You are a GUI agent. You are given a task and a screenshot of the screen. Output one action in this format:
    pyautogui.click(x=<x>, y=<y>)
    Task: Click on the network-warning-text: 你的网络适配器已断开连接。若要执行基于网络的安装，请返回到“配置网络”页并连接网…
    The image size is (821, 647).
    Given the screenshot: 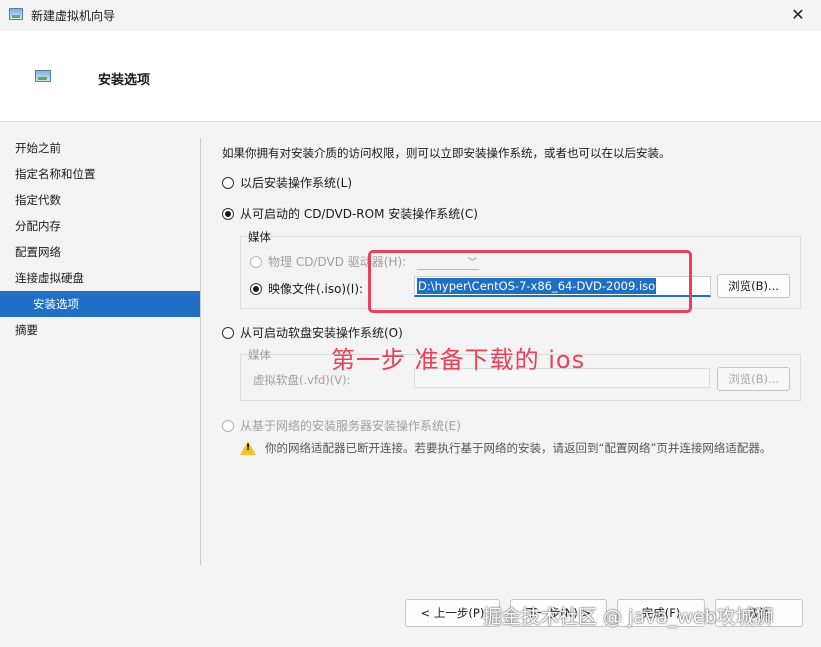 What is the action you would take?
    pyautogui.click(x=518, y=448)
    